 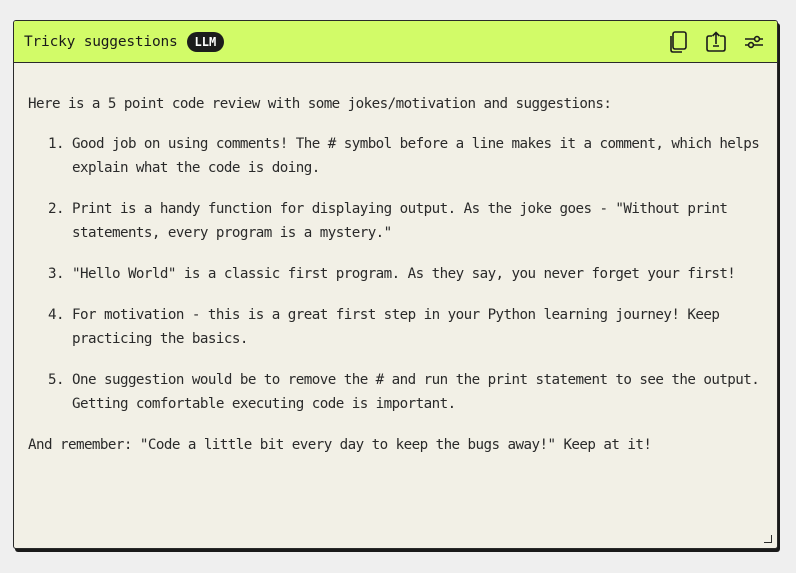 I want to click on copy-icon, so click(x=678, y=41).